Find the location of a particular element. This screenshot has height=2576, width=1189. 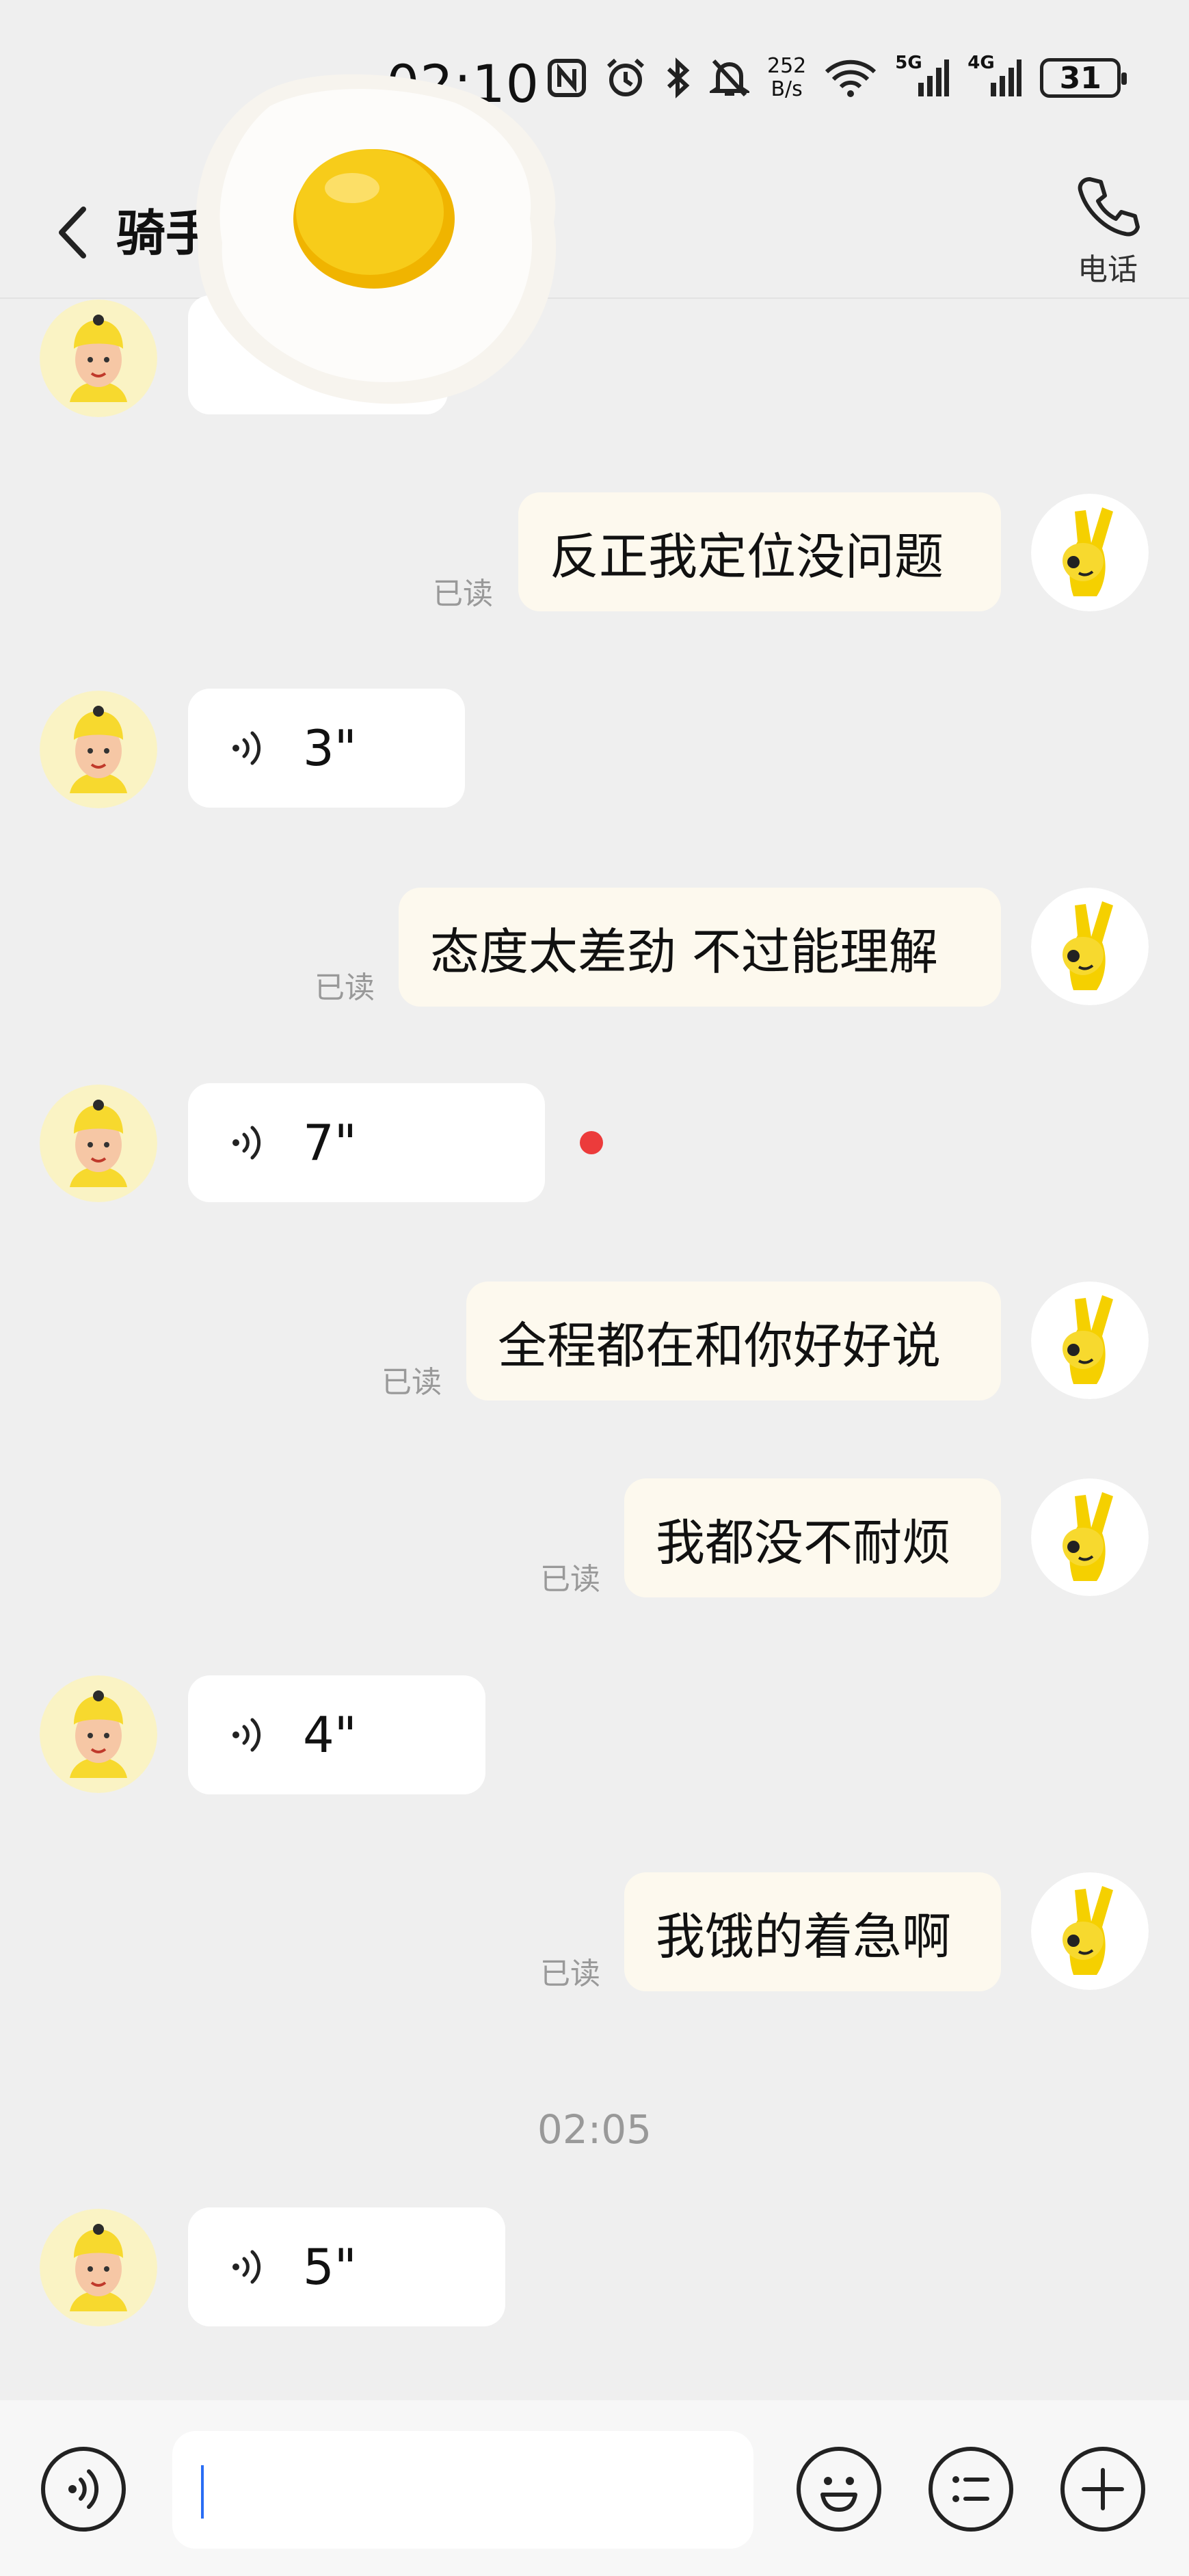

more-button is located at coordinates (1102, 2489).